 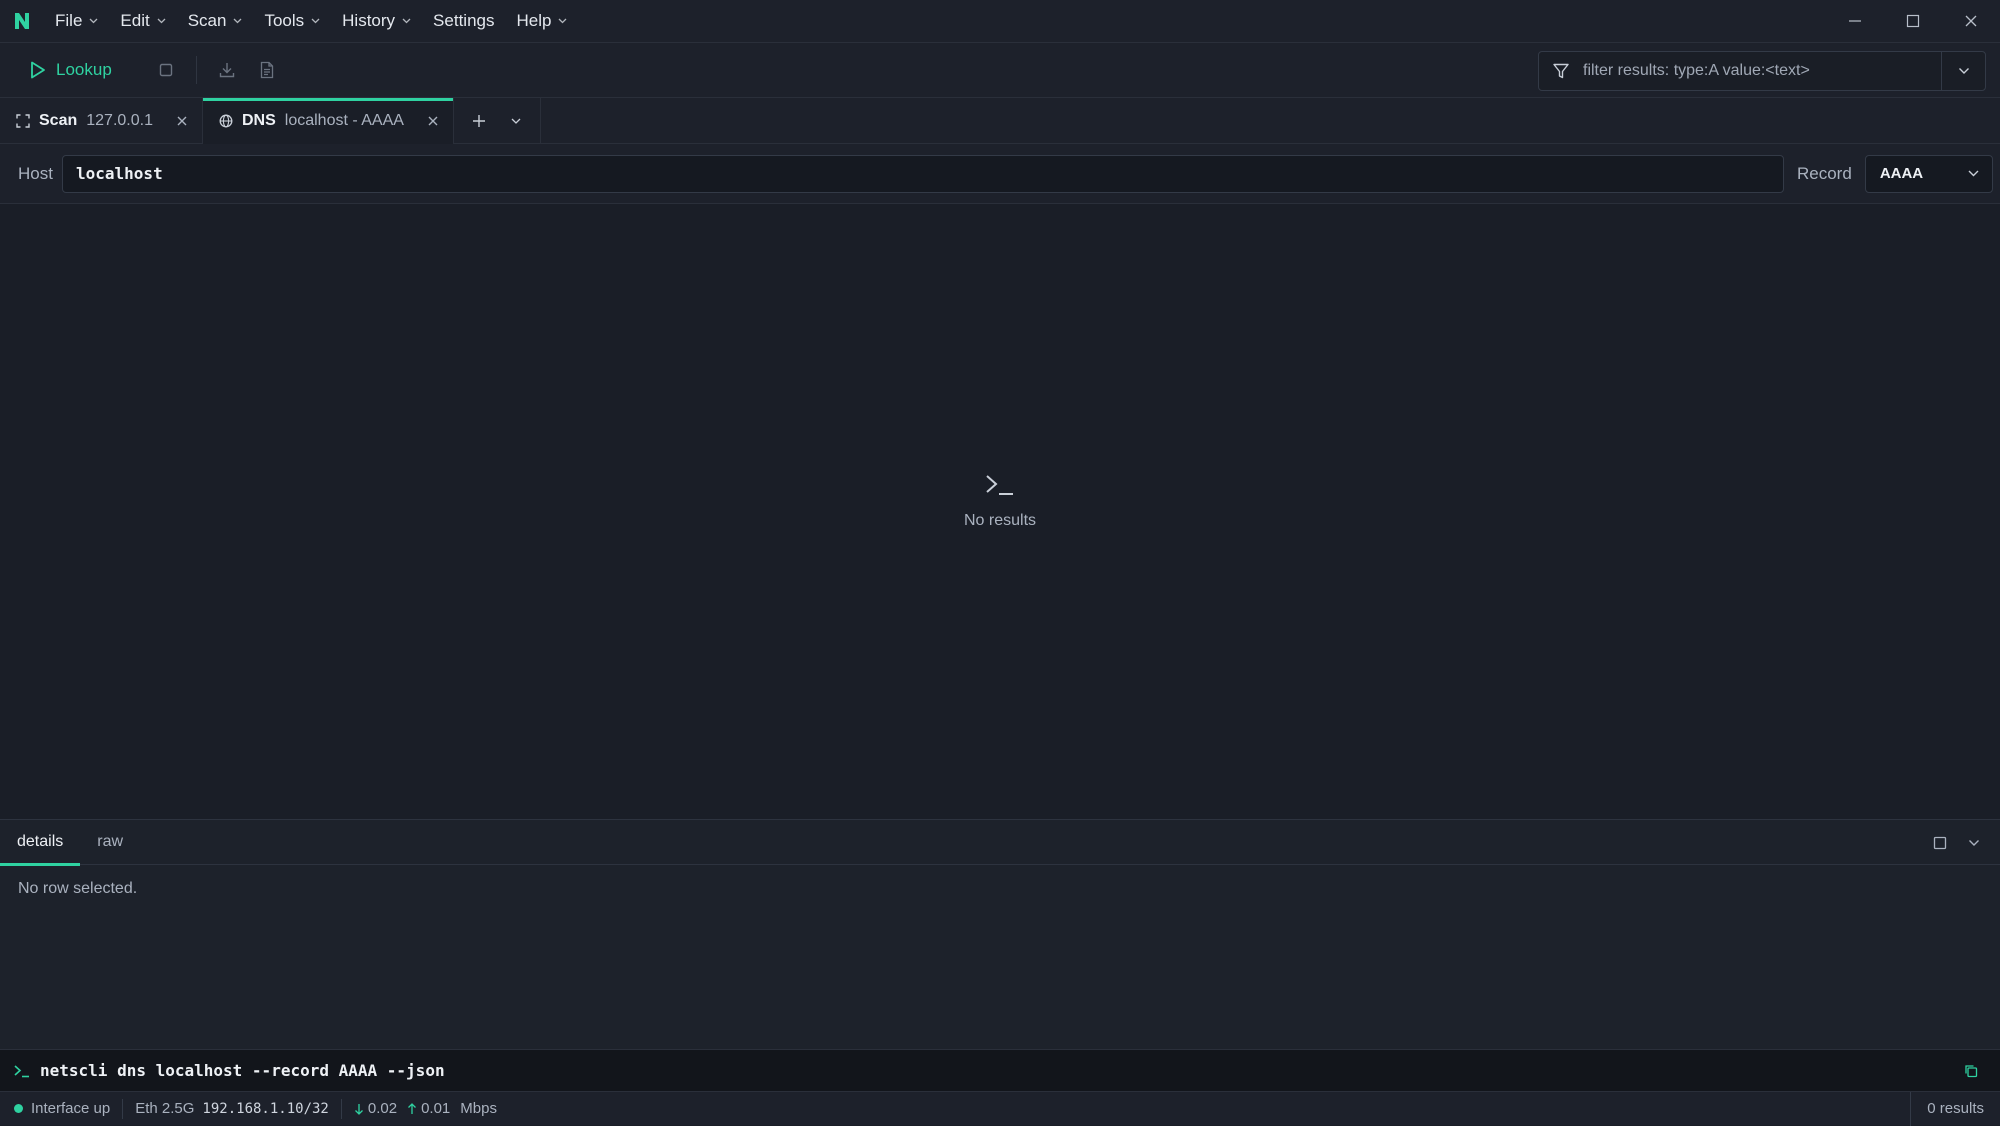 I want to click on arrow-down-icon, so click(x=358, y=1109).